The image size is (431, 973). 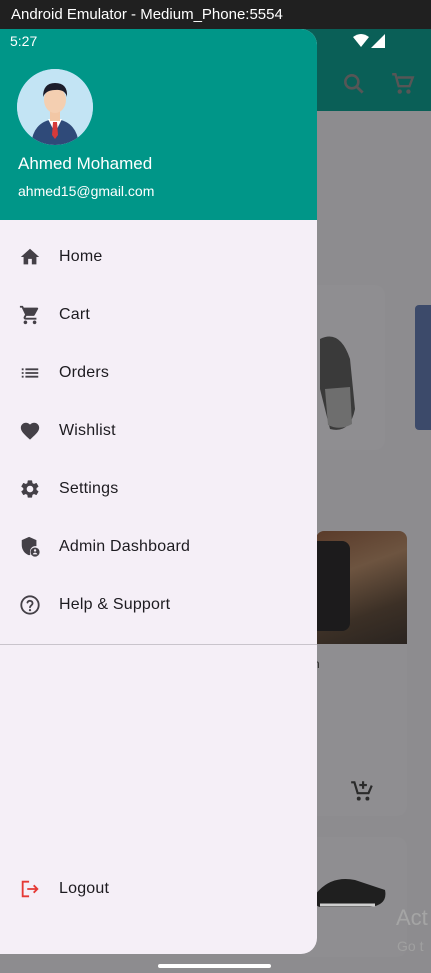 What do you see at coordinates (158, 644) in the screenshot?
I see `menu-divider` at bounding box center [158, 644].